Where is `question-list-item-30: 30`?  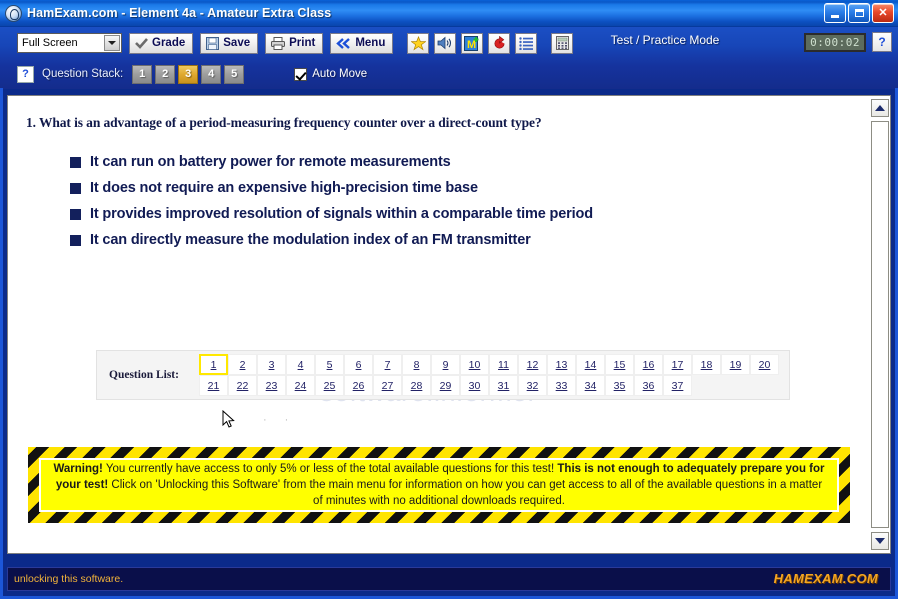
question-list-item-30: 30 is located at coordinates (474, 385).